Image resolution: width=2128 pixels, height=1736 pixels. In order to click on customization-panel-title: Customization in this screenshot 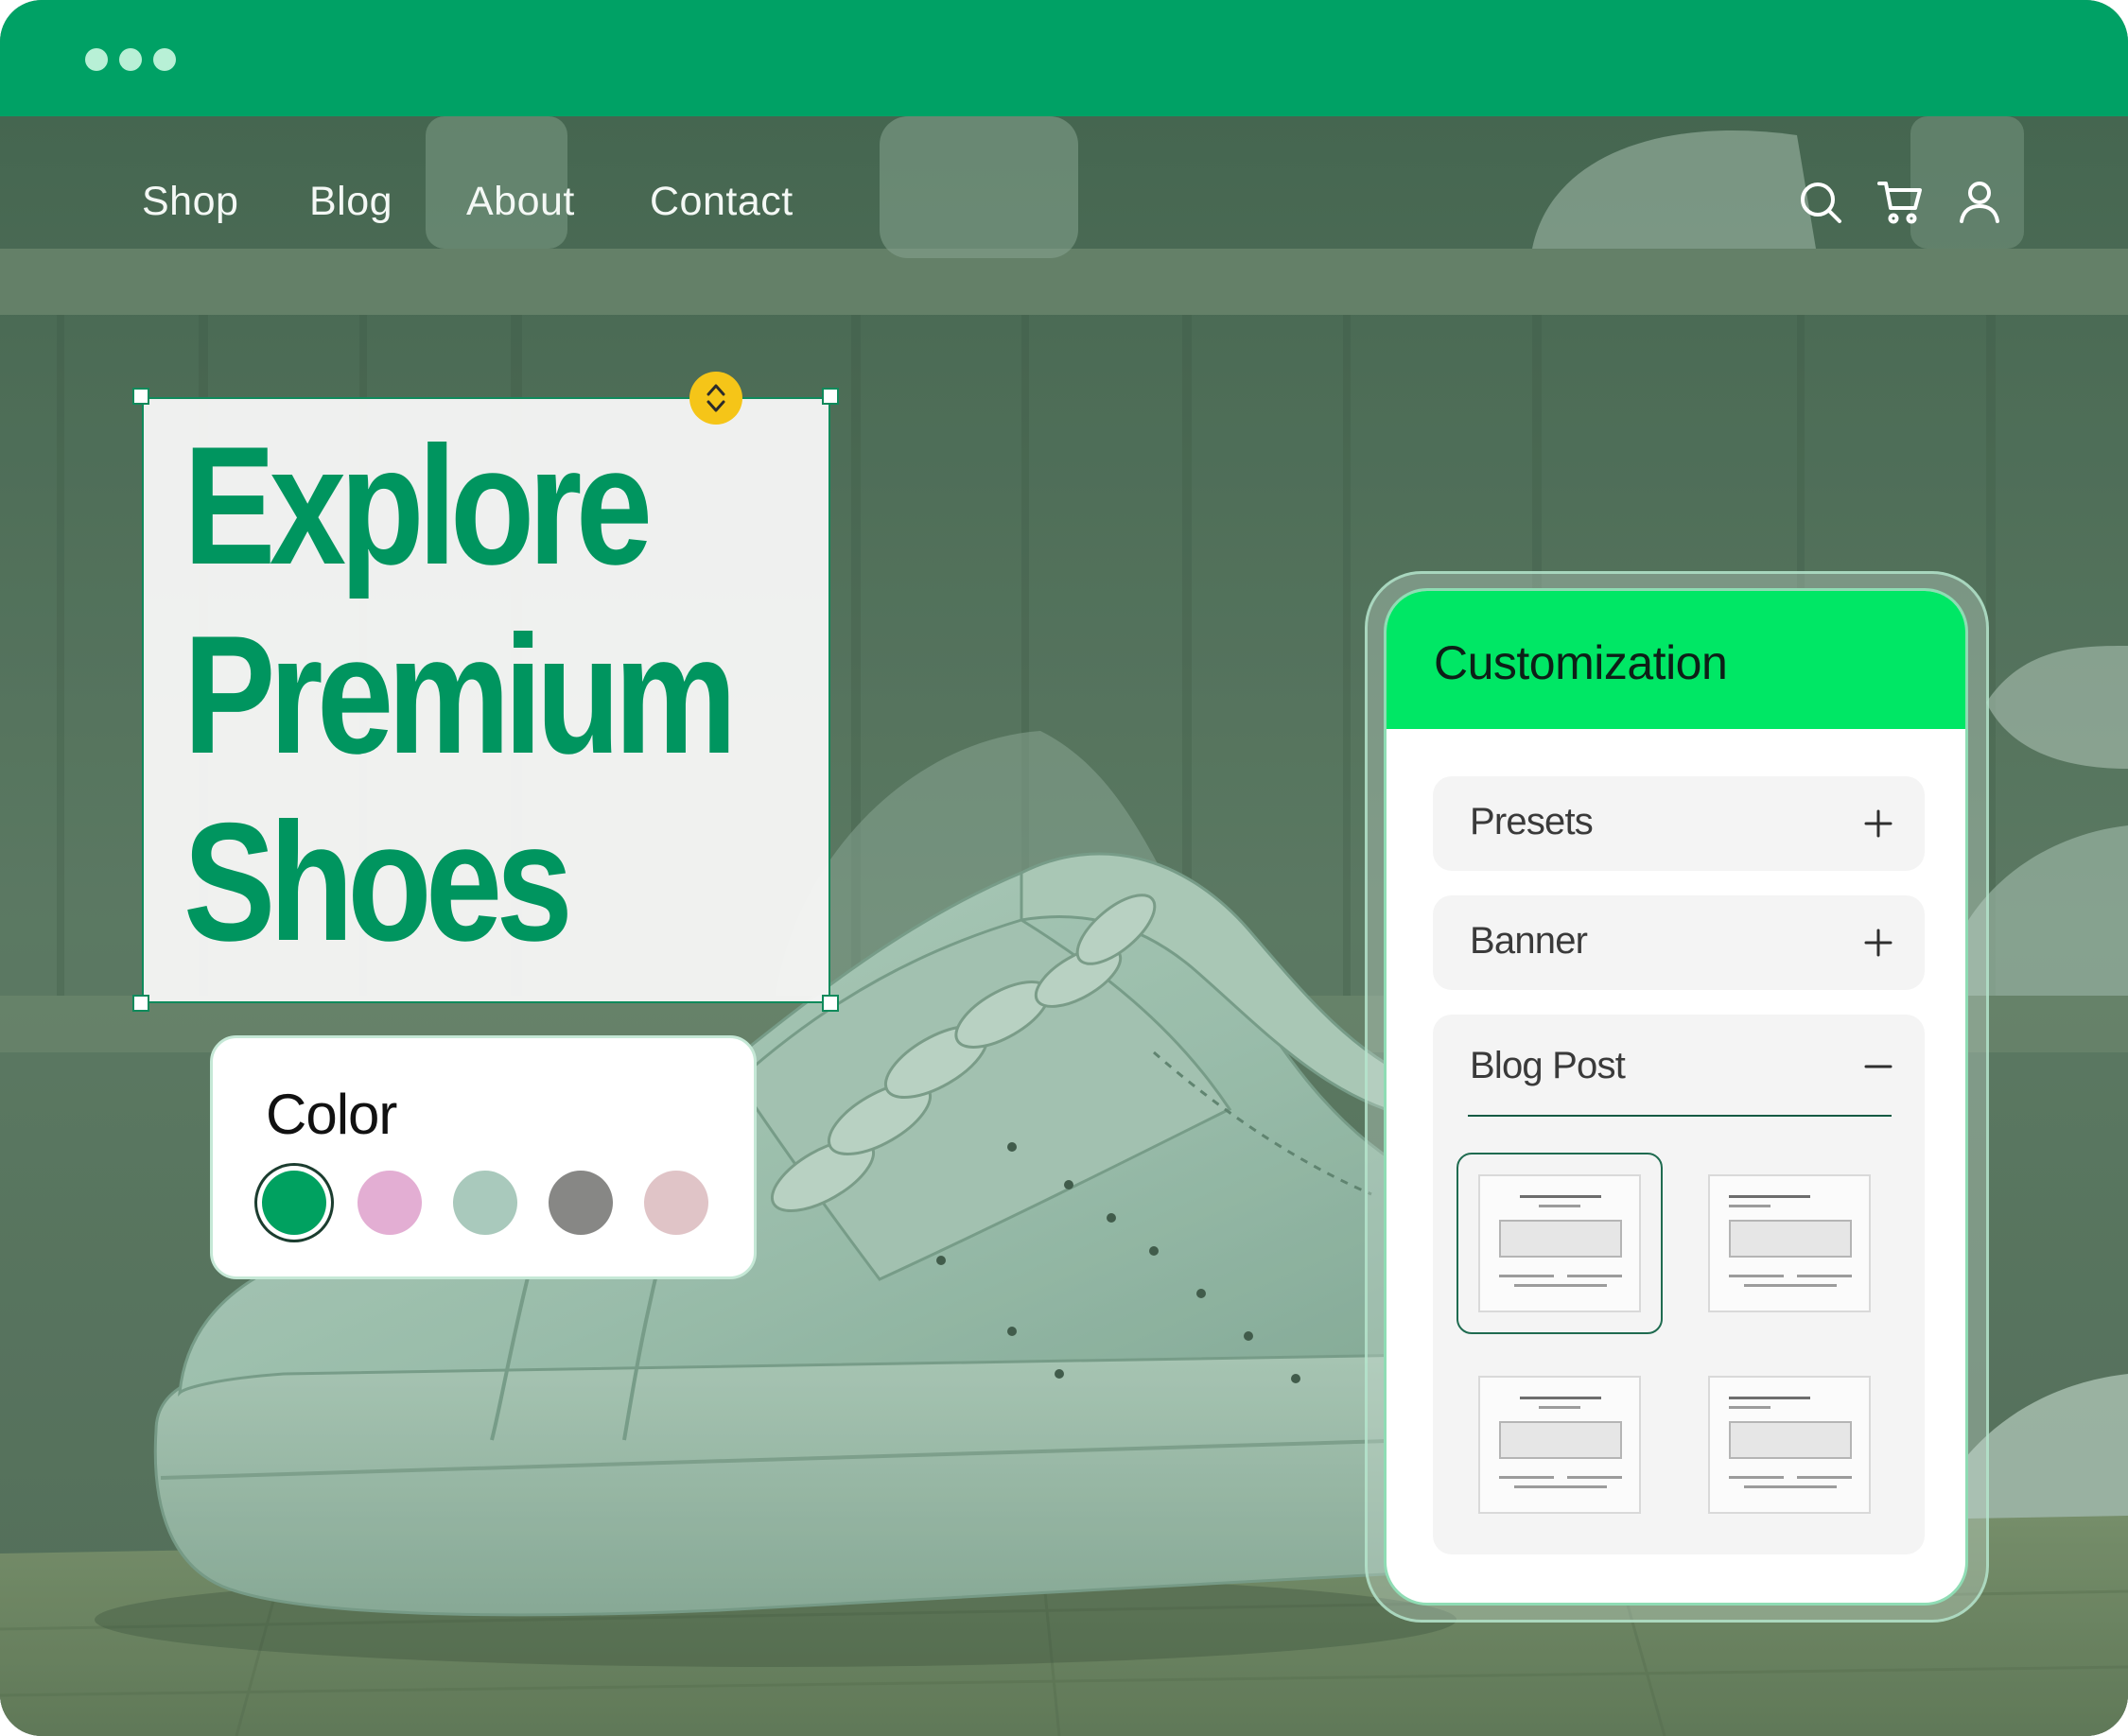, I will do `click(1581, 662)`.